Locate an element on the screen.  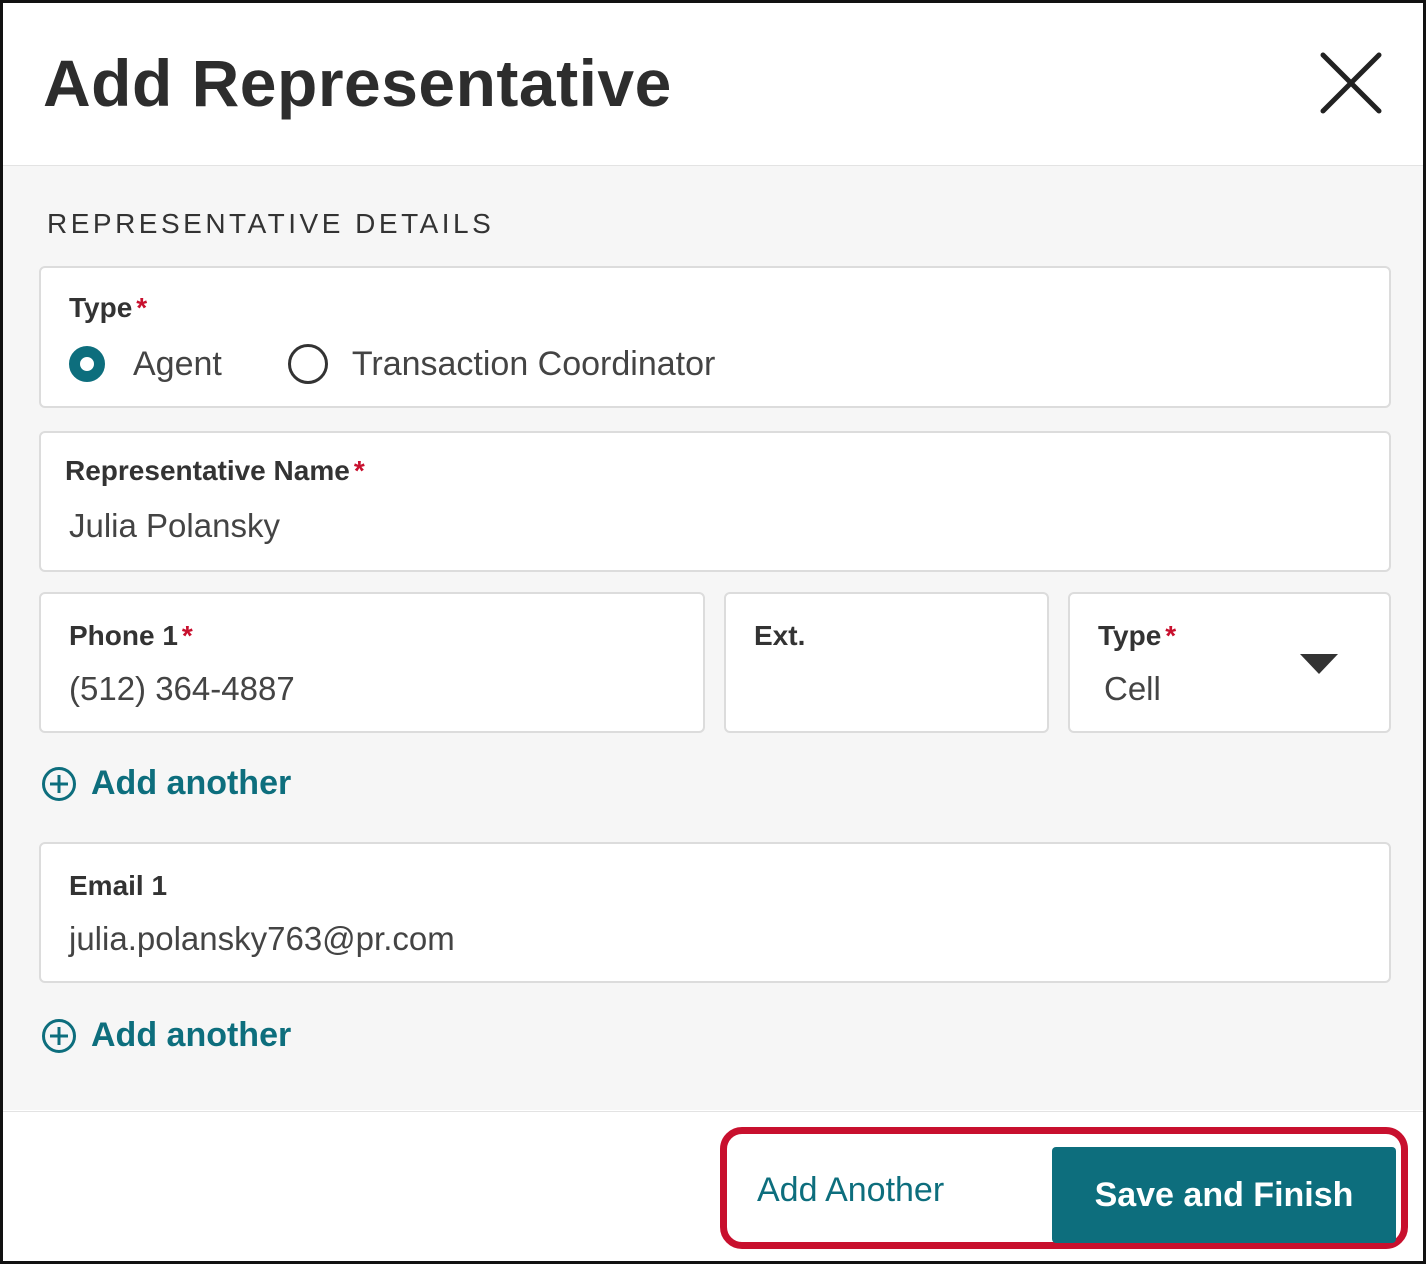
phone-1-field: Phone 1 * (512) 364-4887 is located at coordinates (372, 662).